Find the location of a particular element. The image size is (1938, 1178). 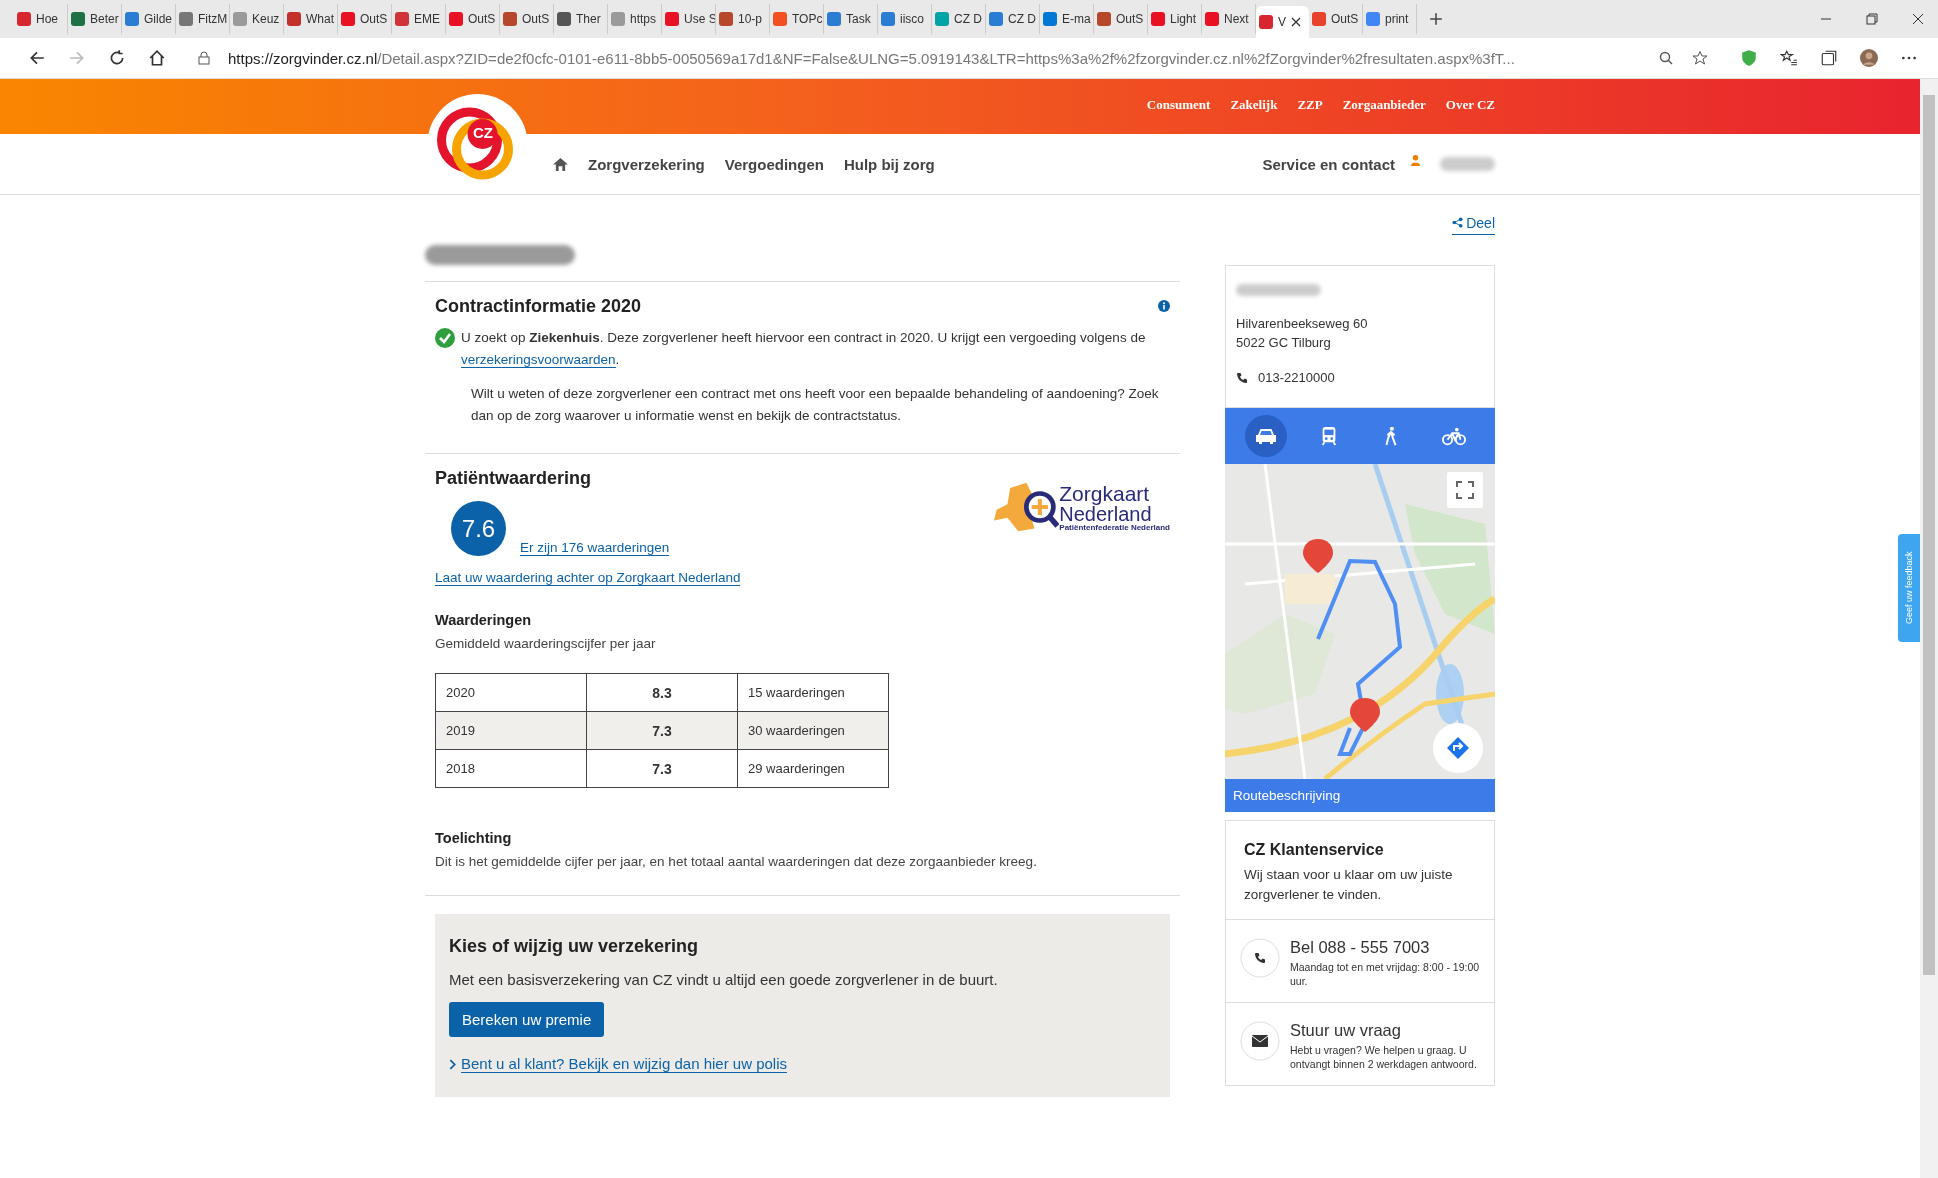

shield-icon is located at coordinates (1749, 58).